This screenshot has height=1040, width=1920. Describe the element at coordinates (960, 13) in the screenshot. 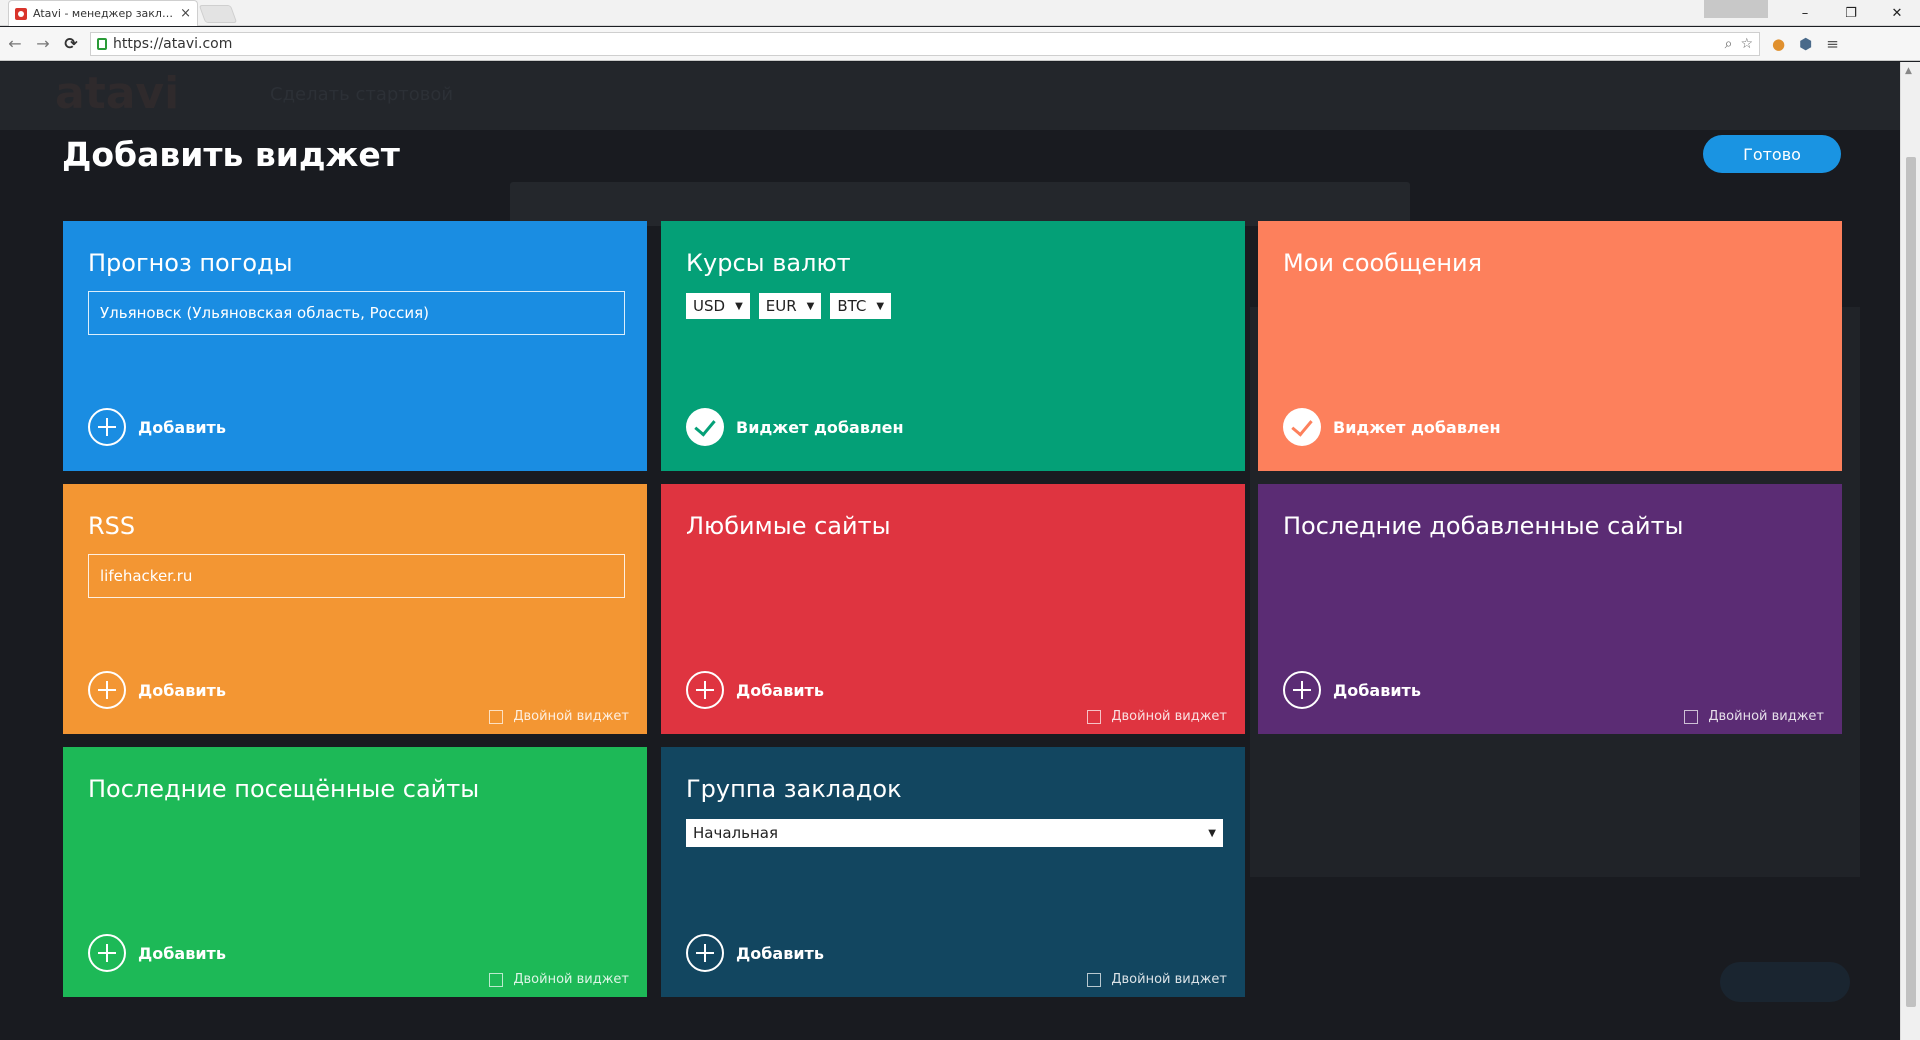

I see `browser-titlebar: Atavi - менеджер заклад × – ❐ ✕` at that location.